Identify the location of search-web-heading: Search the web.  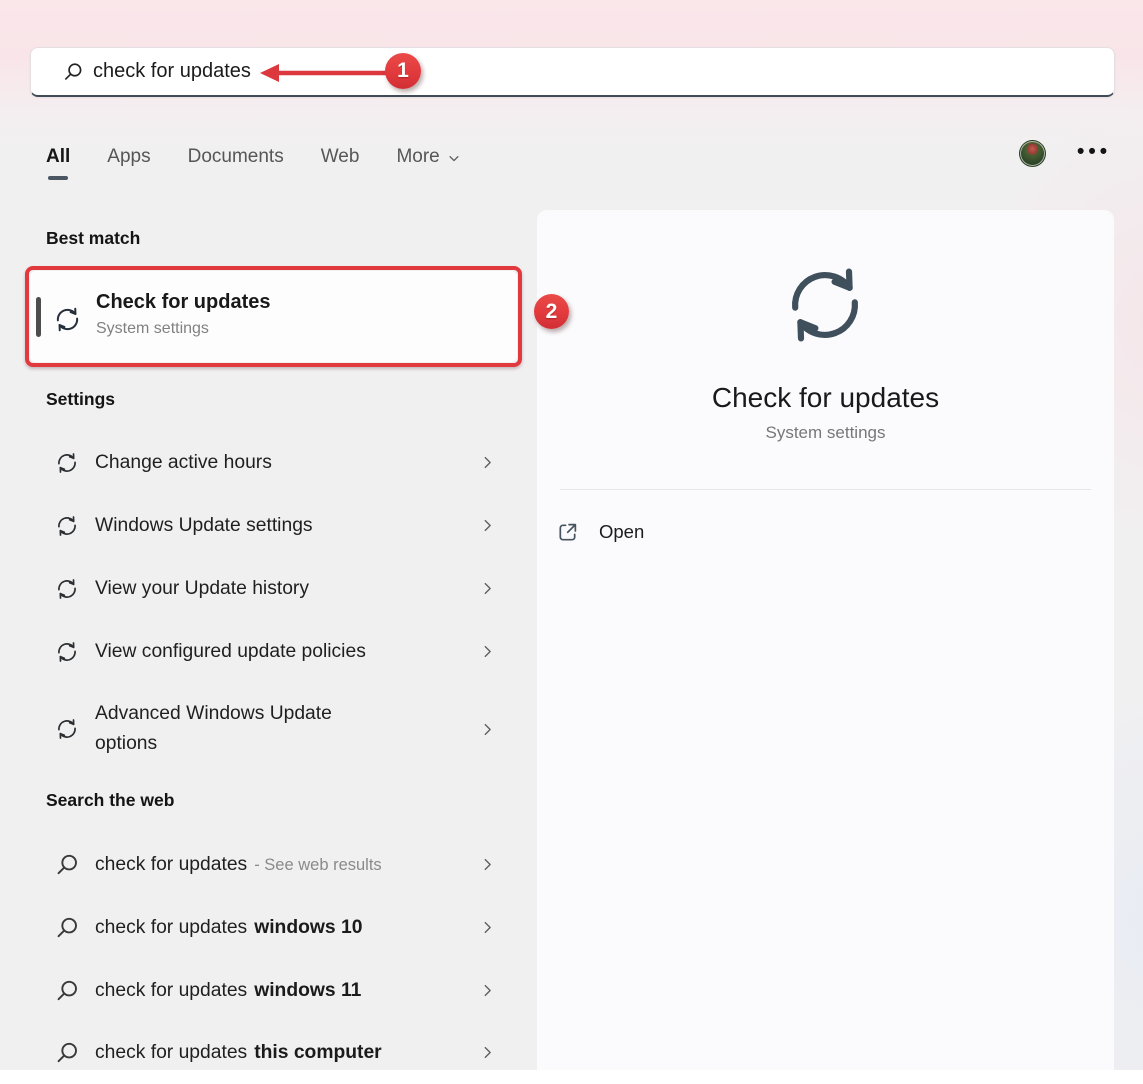
(110, 800).